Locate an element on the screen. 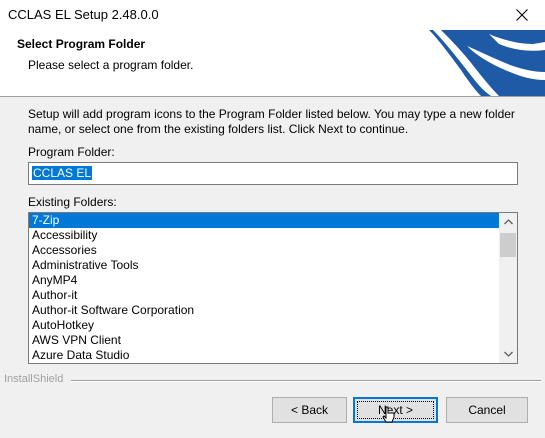 This screenshot has height=438, width=545. scroll-up-button is located at coordinates (508, 222).